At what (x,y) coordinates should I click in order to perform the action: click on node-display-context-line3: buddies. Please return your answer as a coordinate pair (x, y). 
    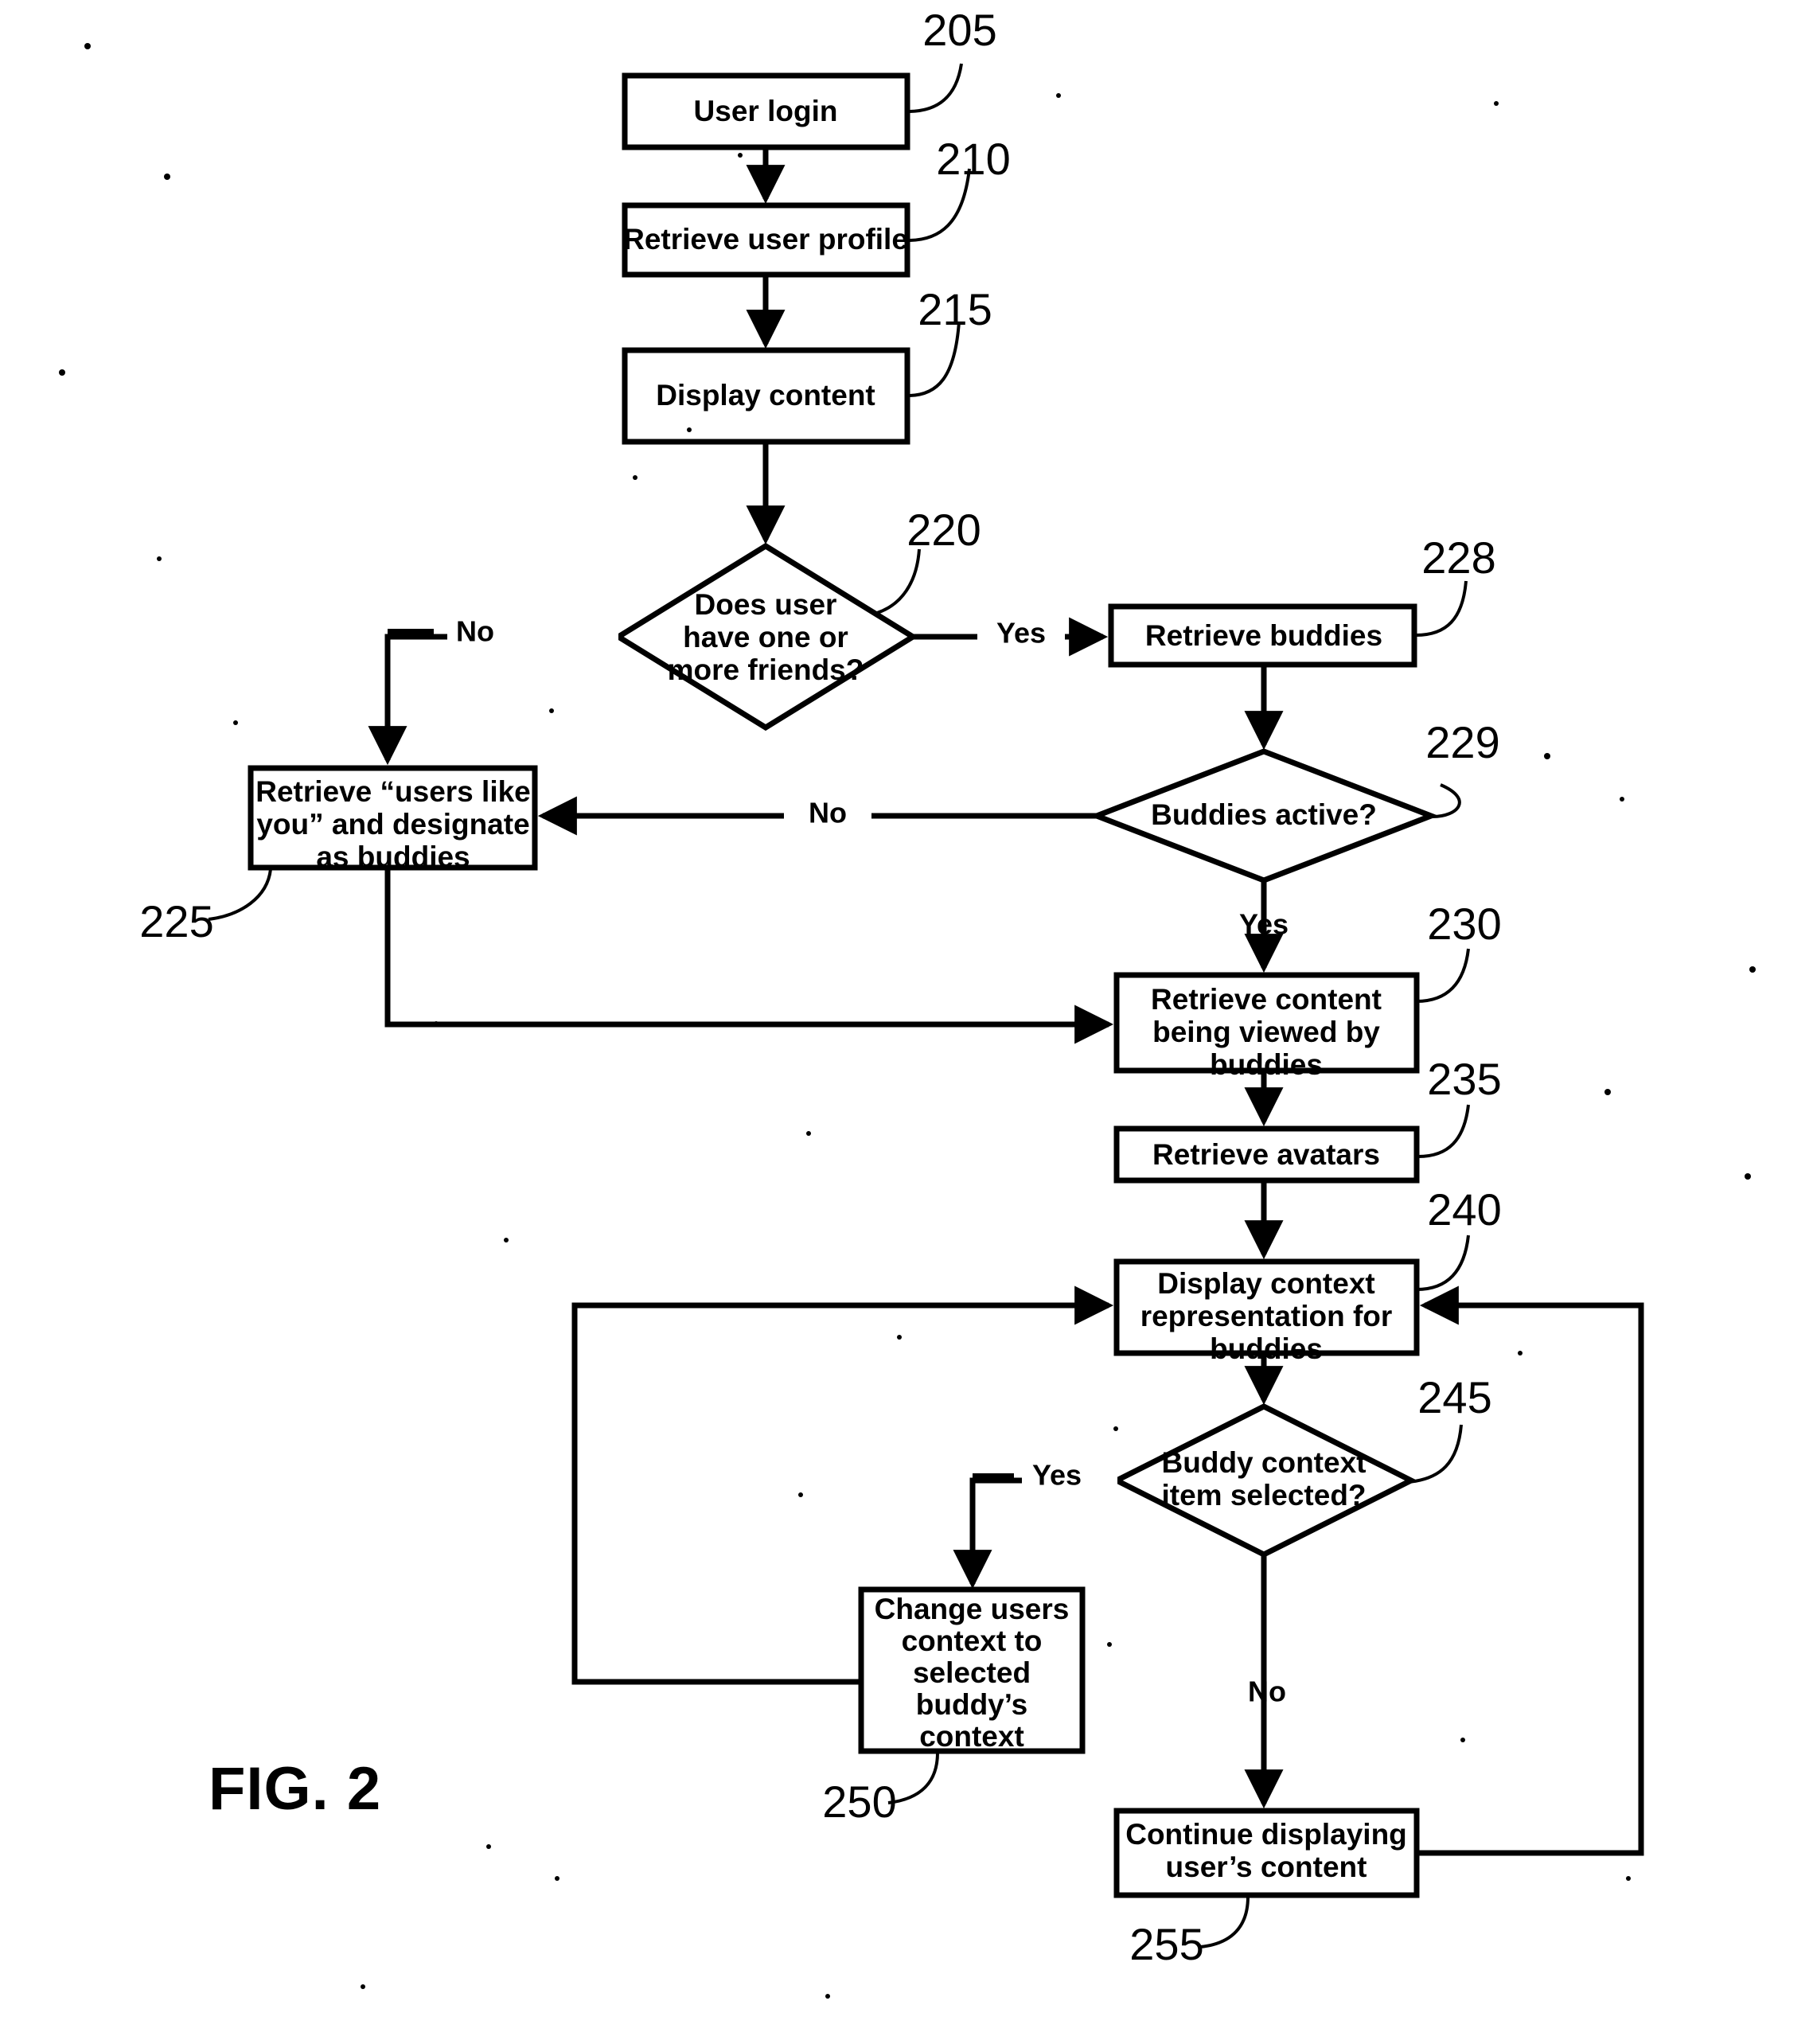
    Looking at the image, I should click on (1266, 1348).